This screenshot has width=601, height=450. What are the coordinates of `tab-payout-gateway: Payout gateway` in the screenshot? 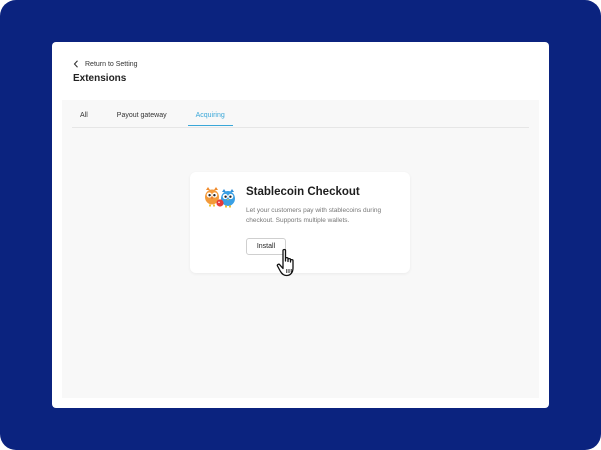 It's located at (142, 117).